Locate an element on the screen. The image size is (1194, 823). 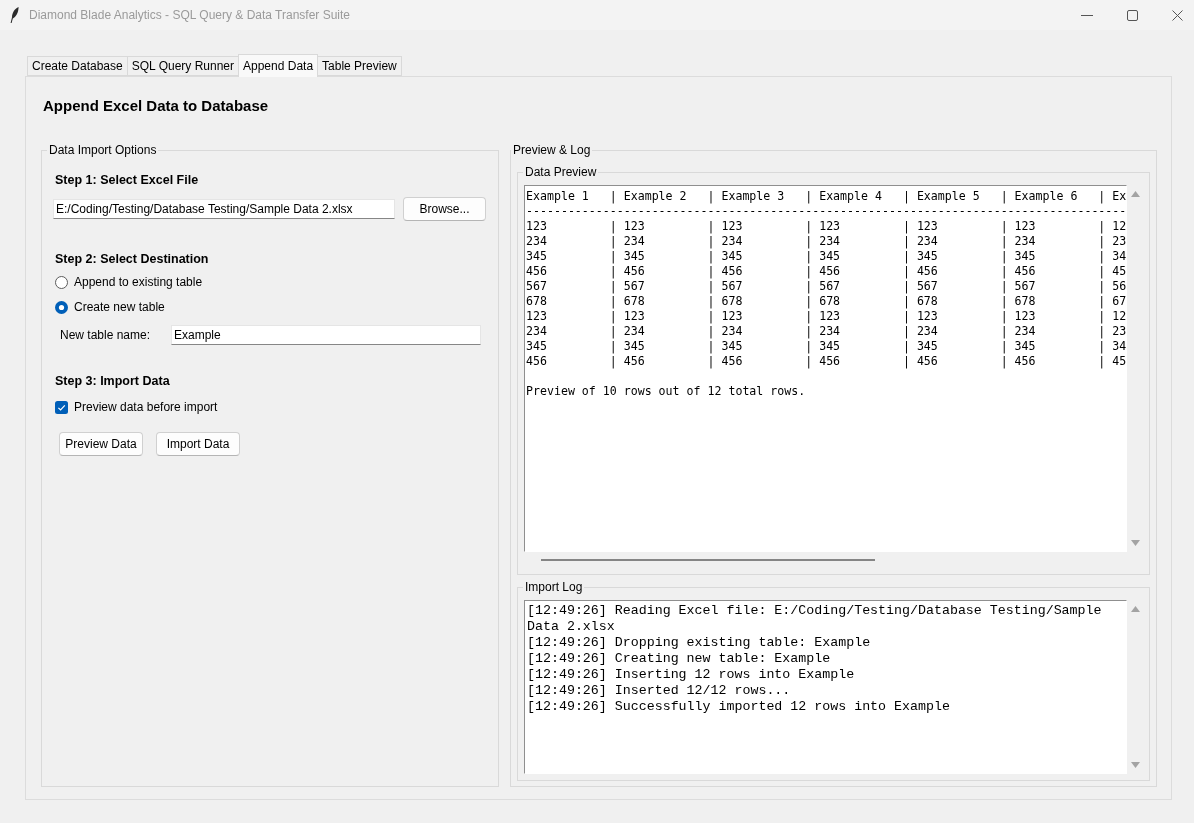
frame-title: Import Log is located at coordinates (554, 587).